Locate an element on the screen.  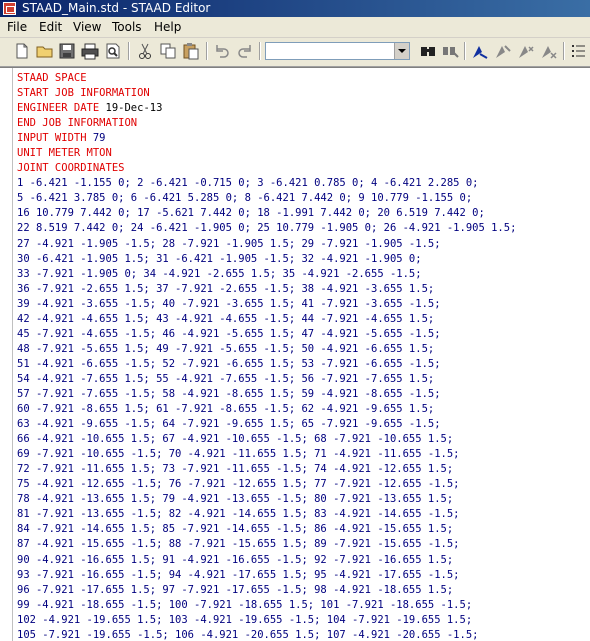
code-line: ENGINEER DATE 19-Dec-13 is located at coordinates (266, 108).